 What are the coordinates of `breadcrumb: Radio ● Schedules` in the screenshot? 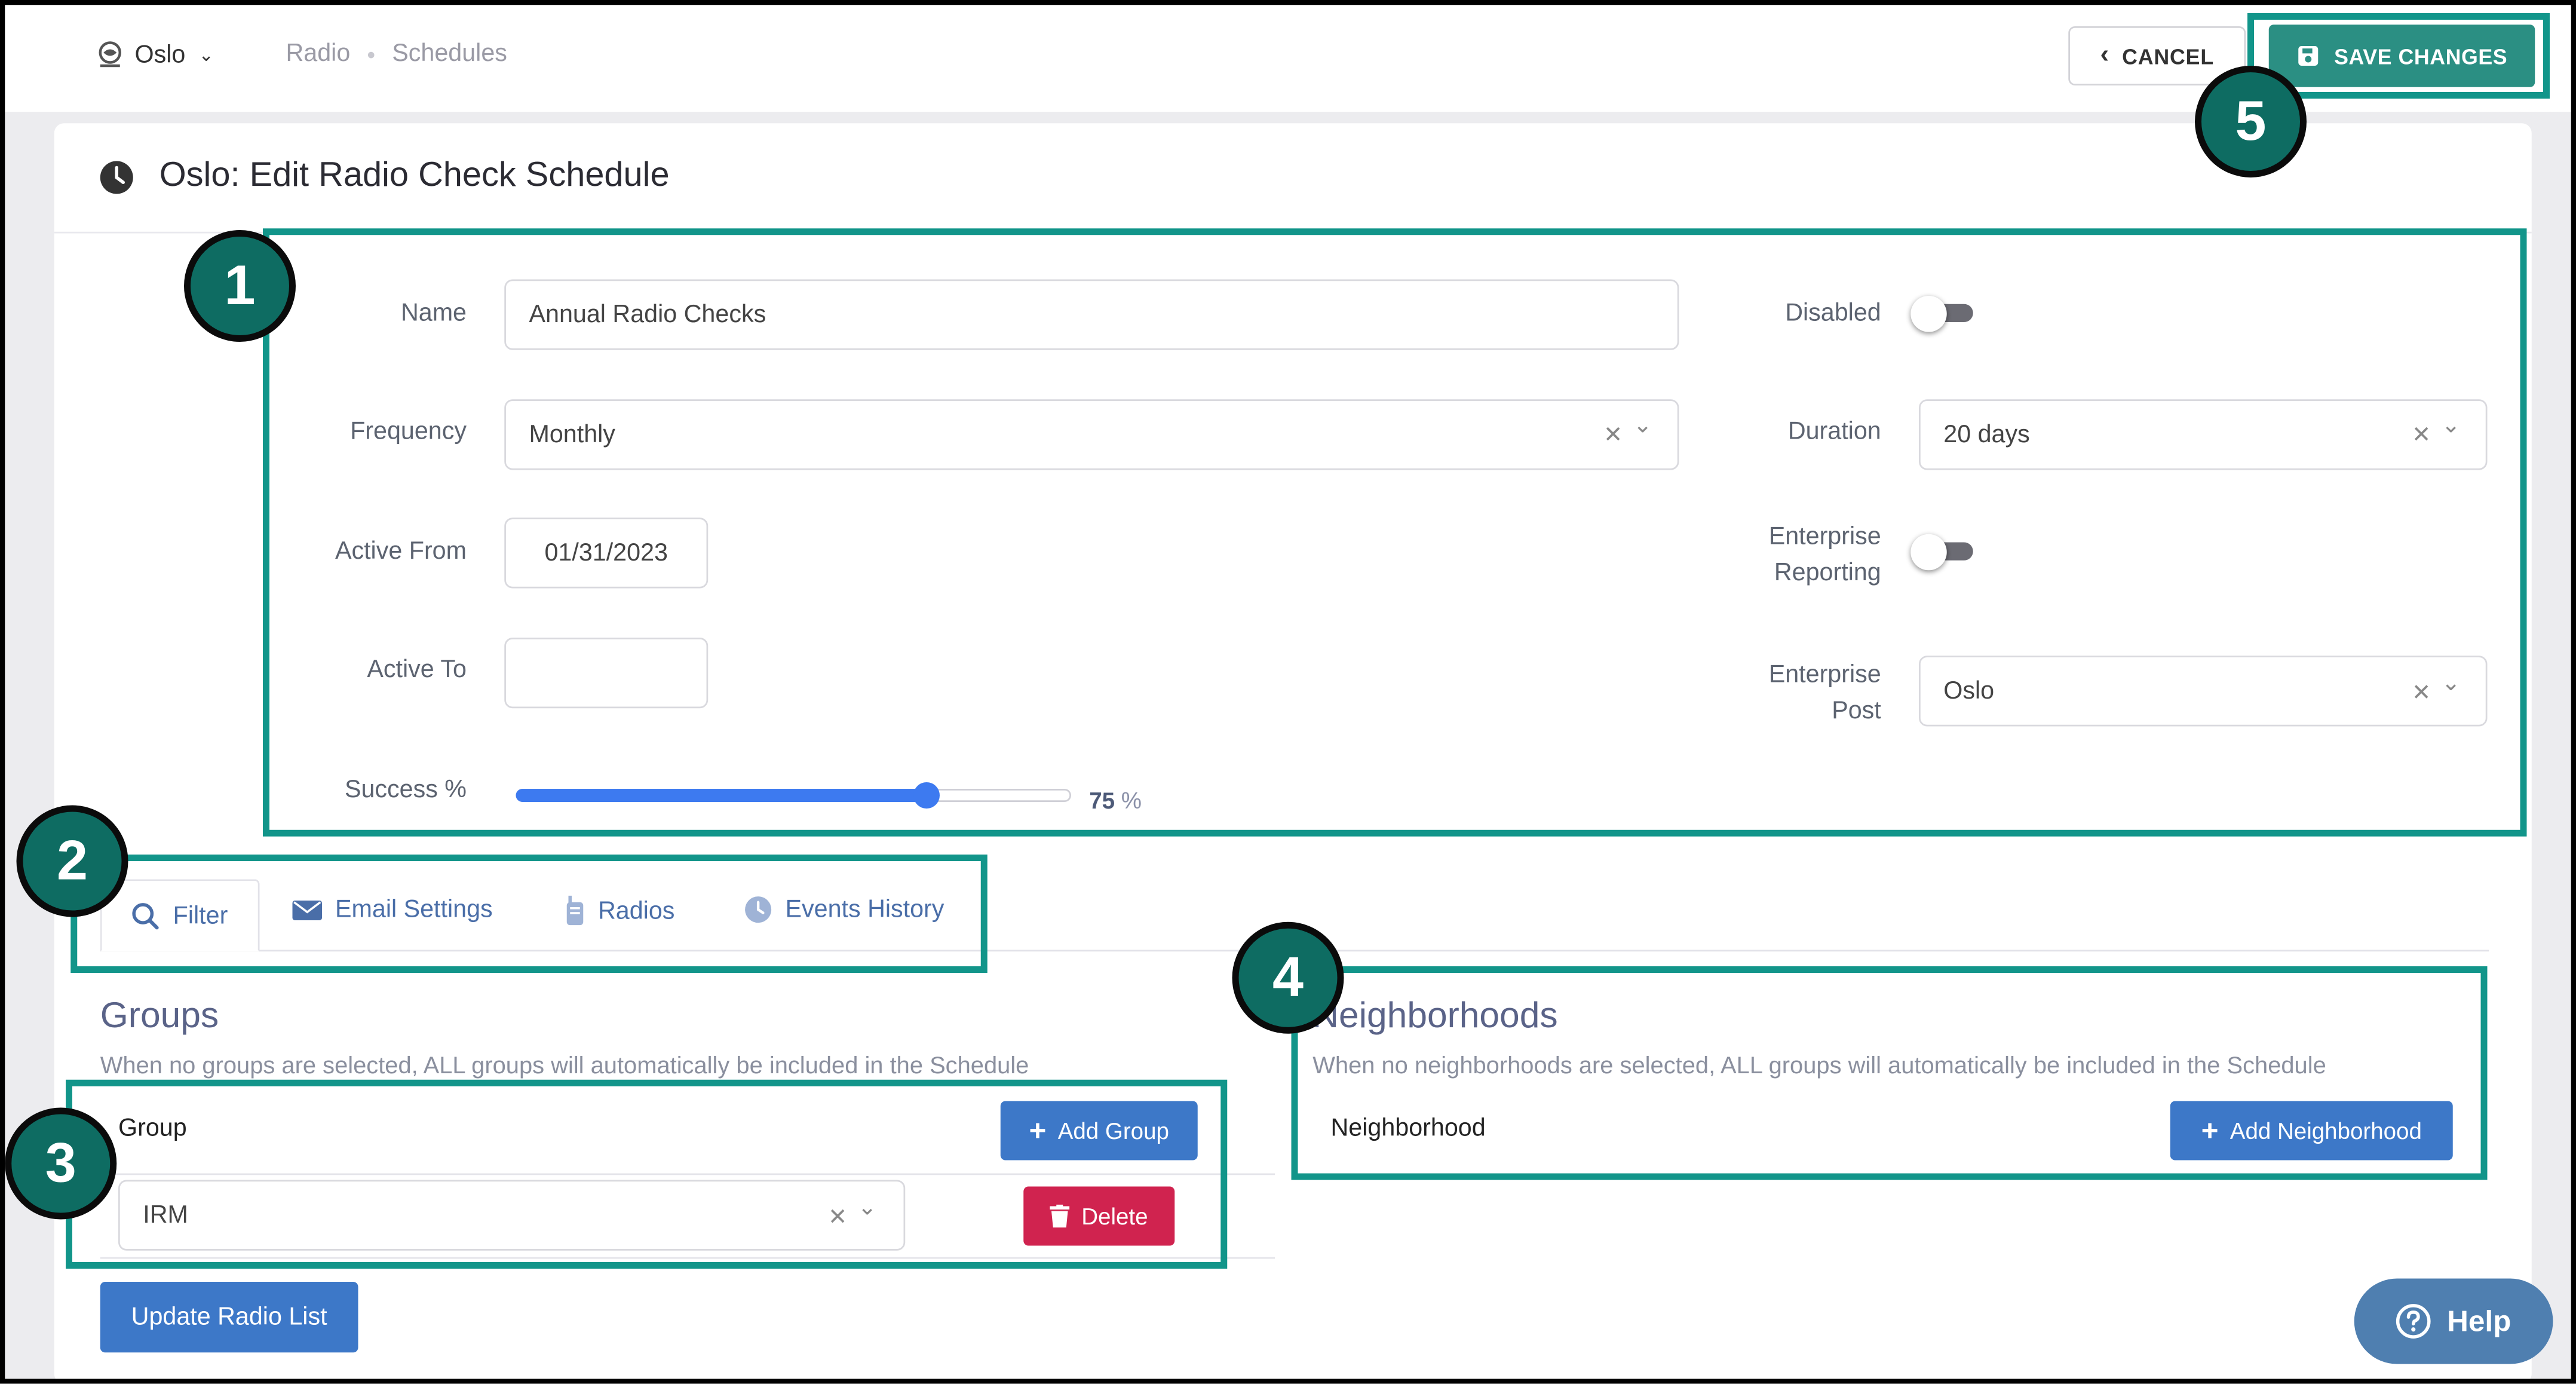 It's located at (396, 53).